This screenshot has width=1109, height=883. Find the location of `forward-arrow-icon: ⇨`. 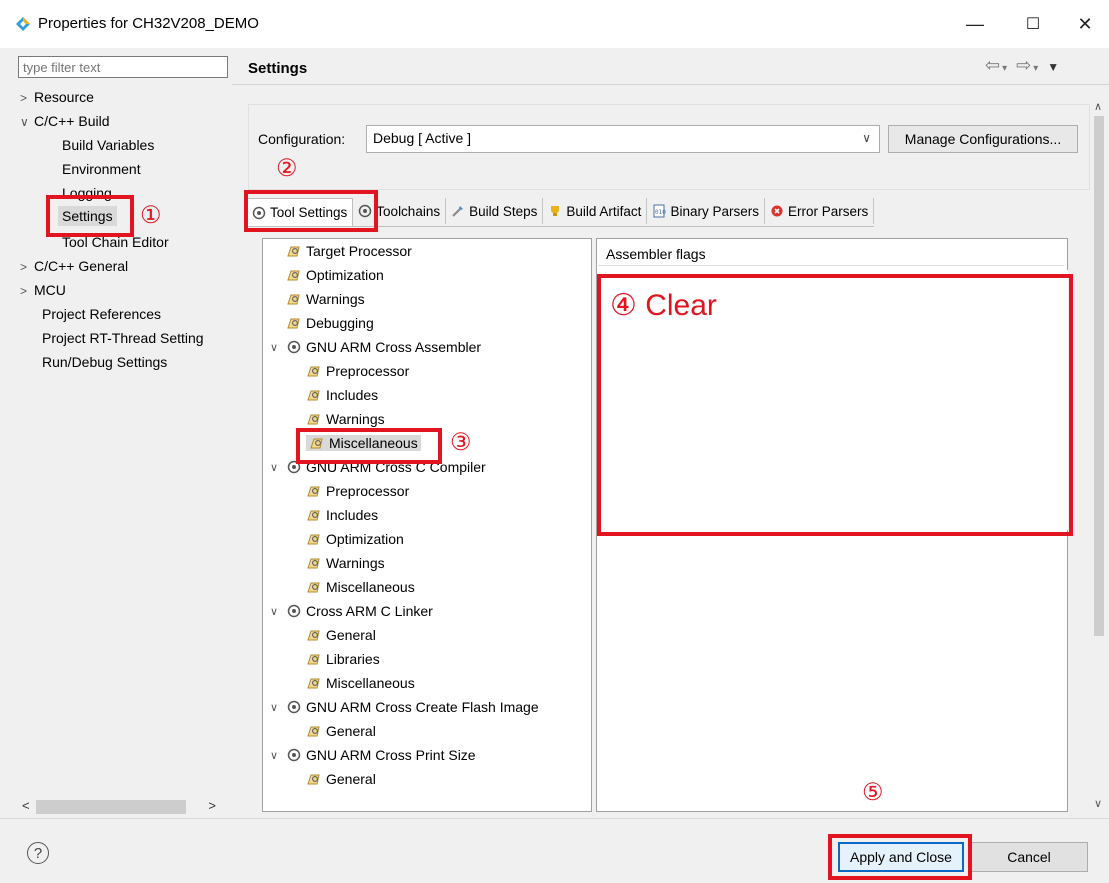

forward-arrow-icon: ⇨ is located at coordinates (1024, 65).